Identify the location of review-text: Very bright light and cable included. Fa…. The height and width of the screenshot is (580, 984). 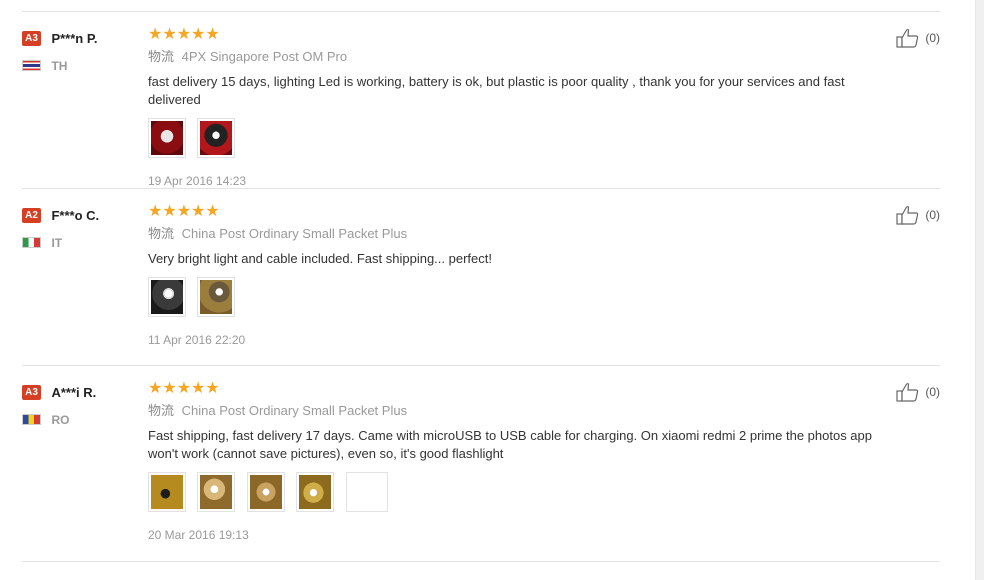
(320, 258).